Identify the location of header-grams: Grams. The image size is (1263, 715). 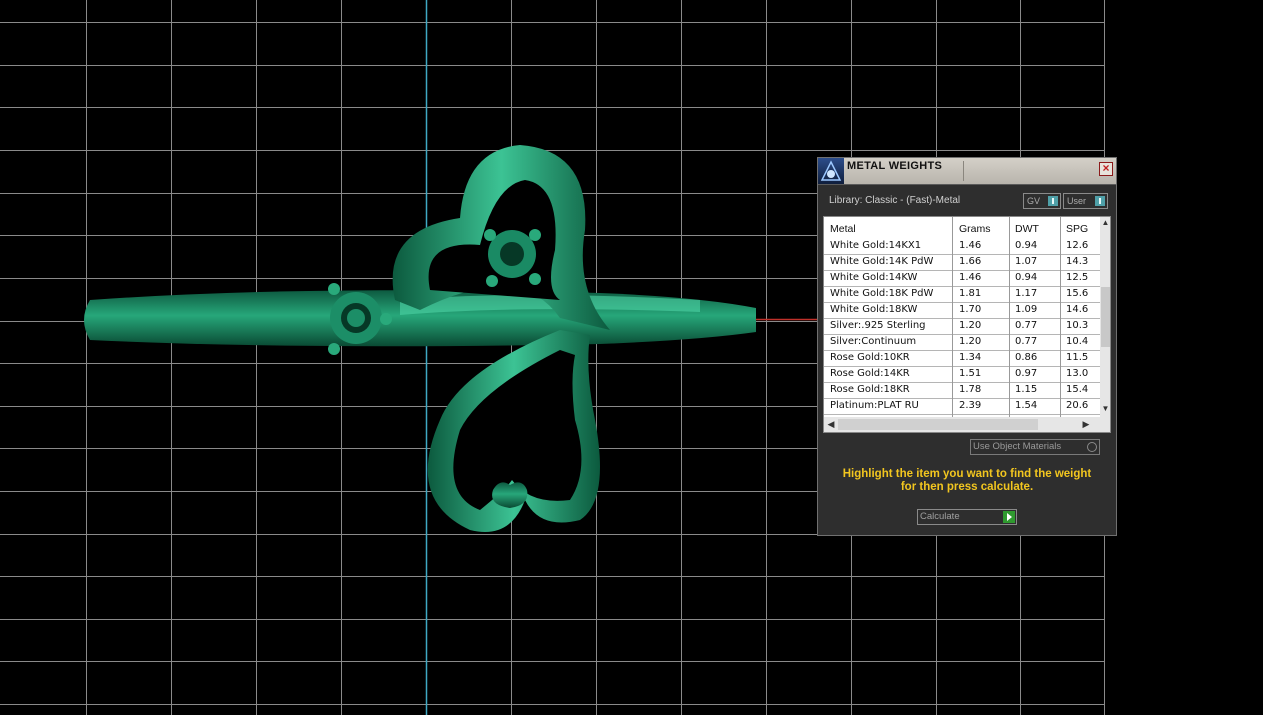
(975, 229).